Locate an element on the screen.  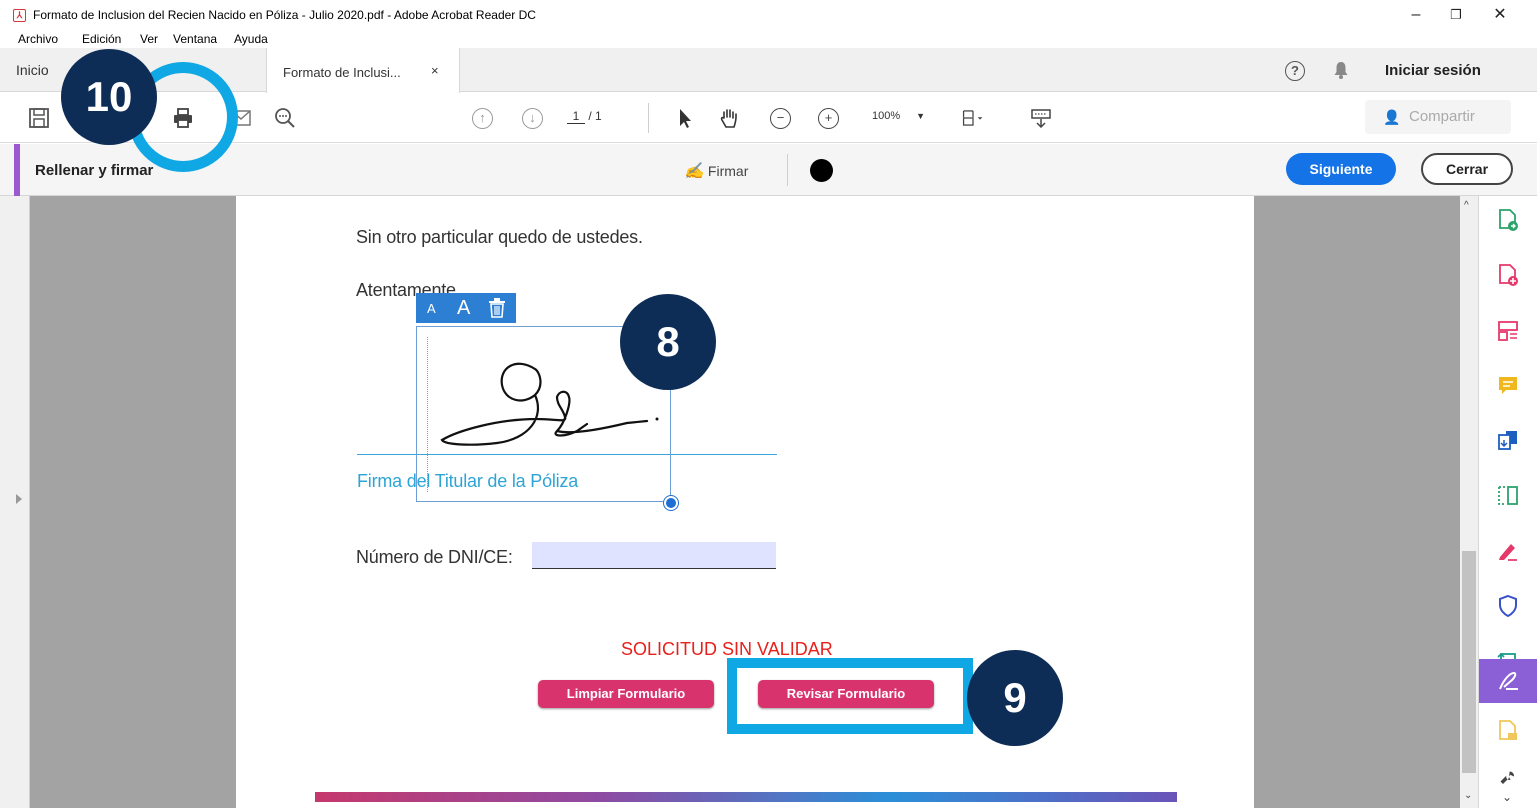
close-window-button: ✕ is located at coordinates (1500, 15).